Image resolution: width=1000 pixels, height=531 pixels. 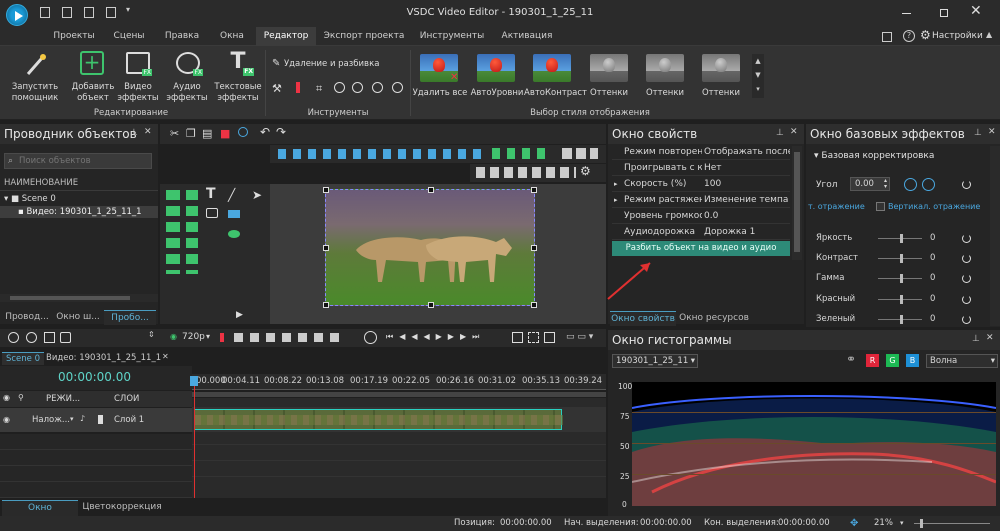 What do you see at coordinates (173, 232) in the screenshot?
I see `add-shape-icons` at bounding box center [173, 232].